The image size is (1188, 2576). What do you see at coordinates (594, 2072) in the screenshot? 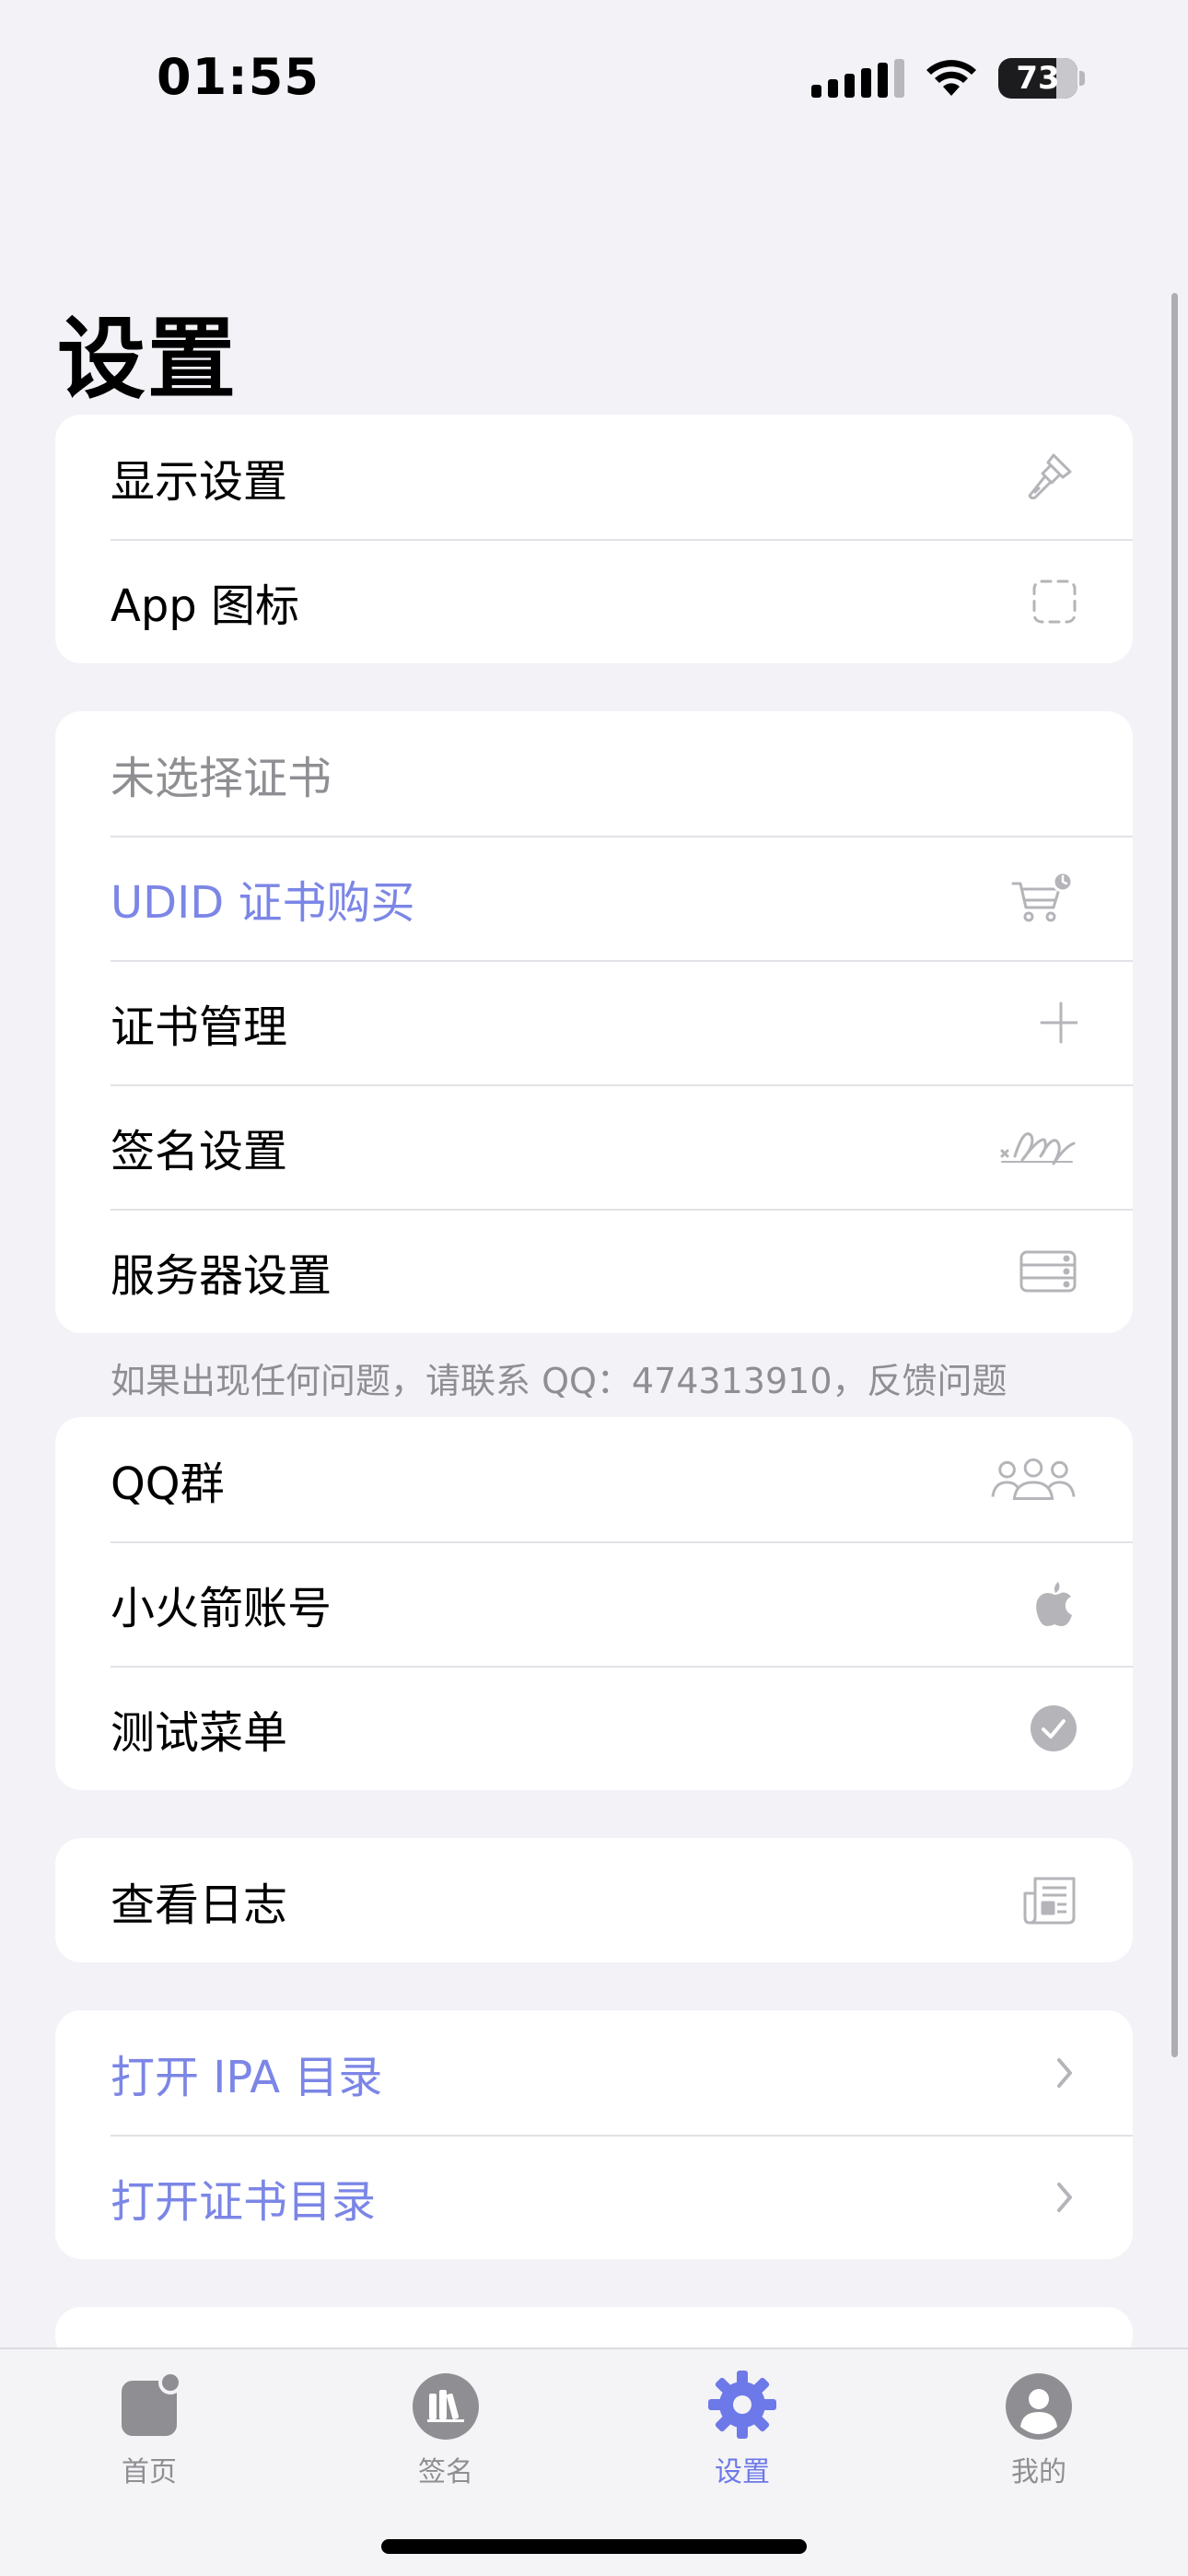
I see `open-ipa-directory-row: 打开 IPA 目录` at bounding box center [594, 2072].